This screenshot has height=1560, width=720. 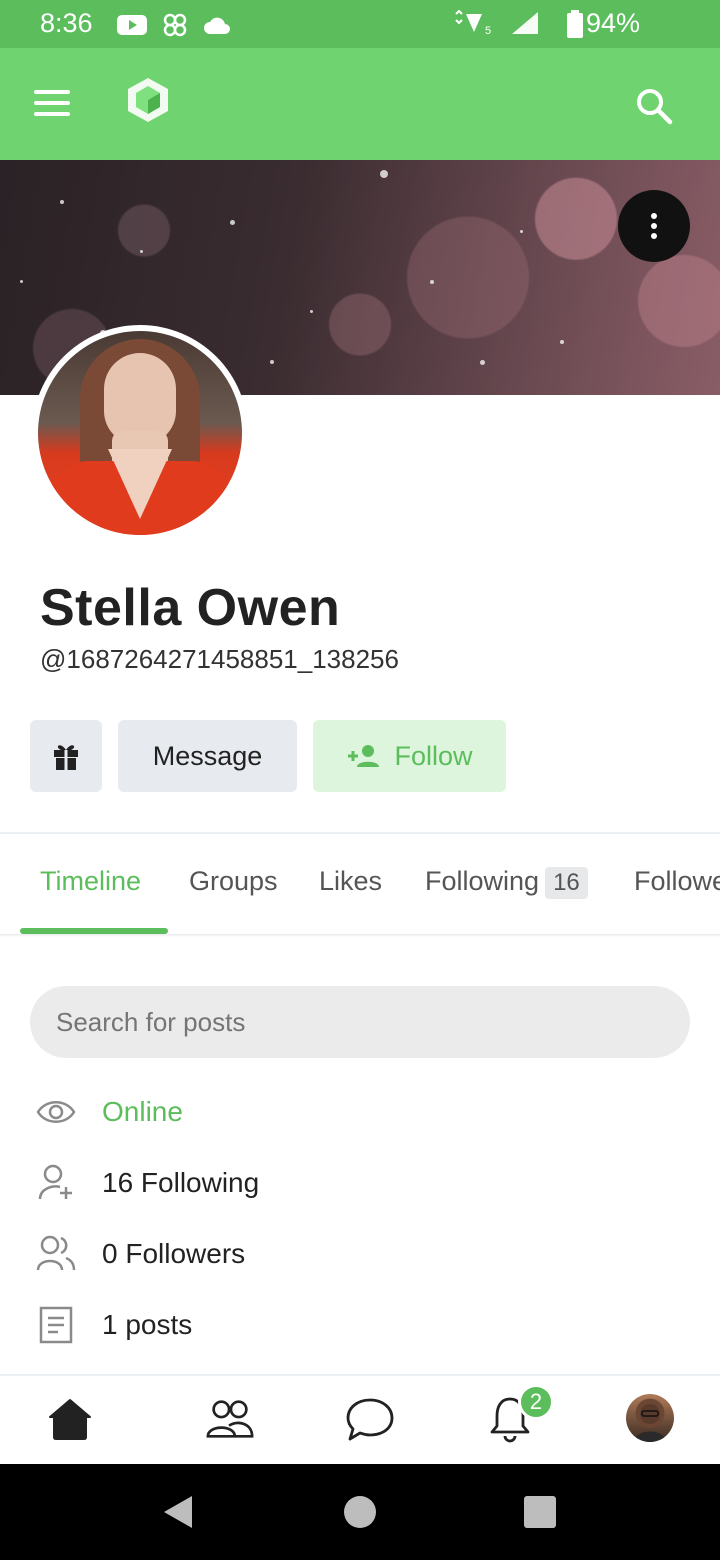 I want to click on profile-handle: @1687264271458851_138256, so click(x=219, y=659).